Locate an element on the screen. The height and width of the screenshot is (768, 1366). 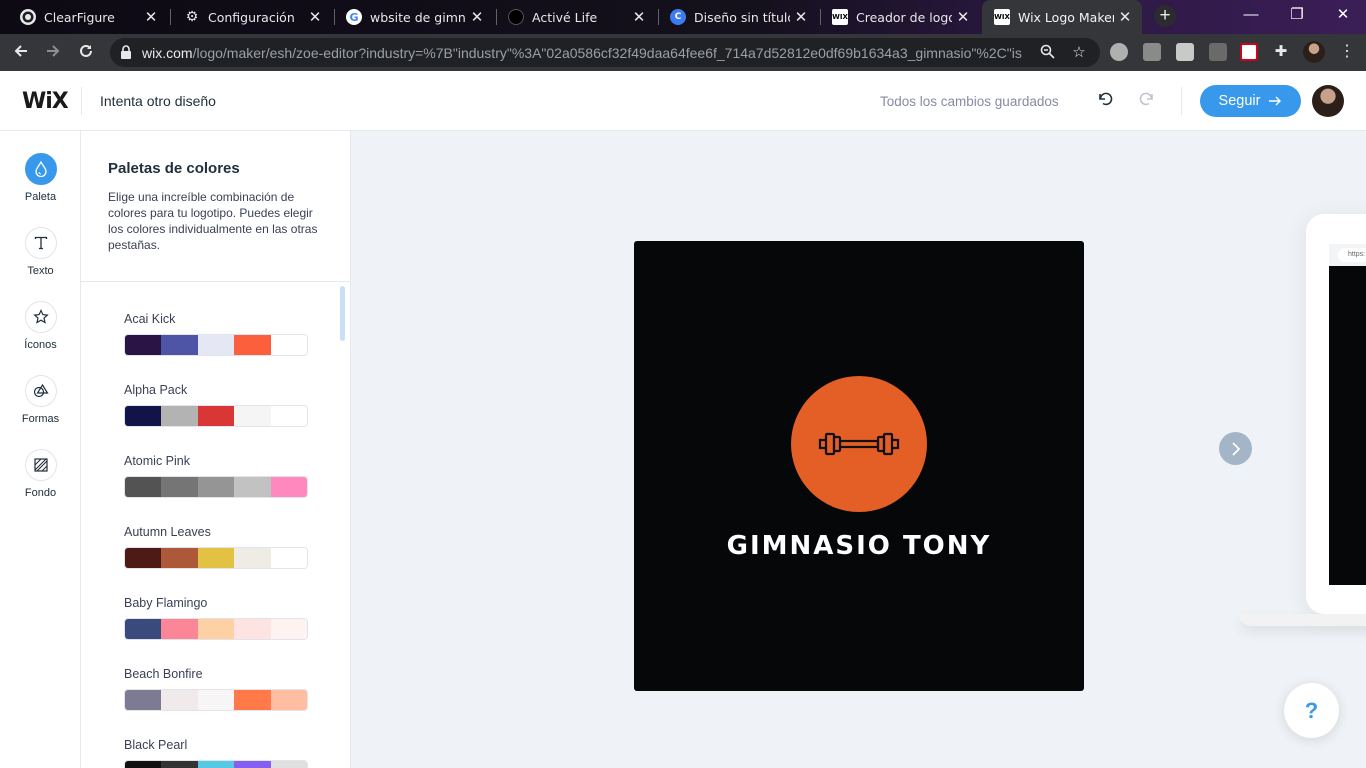
rail-item-formas: Formas is located at coordinates (40, 400).